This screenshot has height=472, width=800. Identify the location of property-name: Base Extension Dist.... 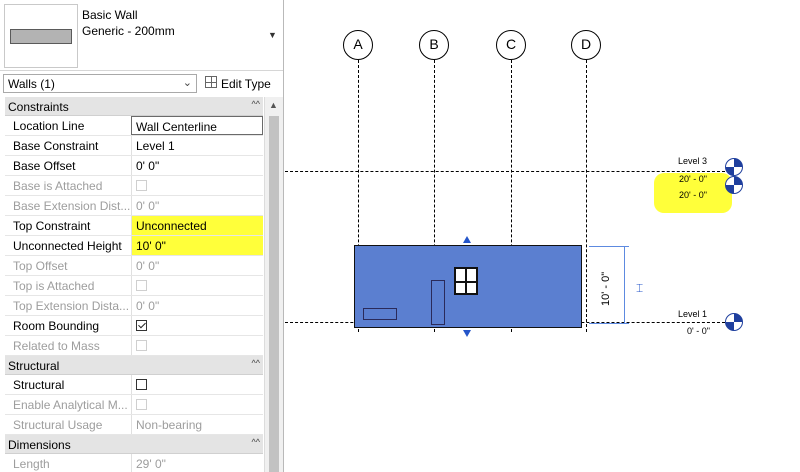
(72, 206).